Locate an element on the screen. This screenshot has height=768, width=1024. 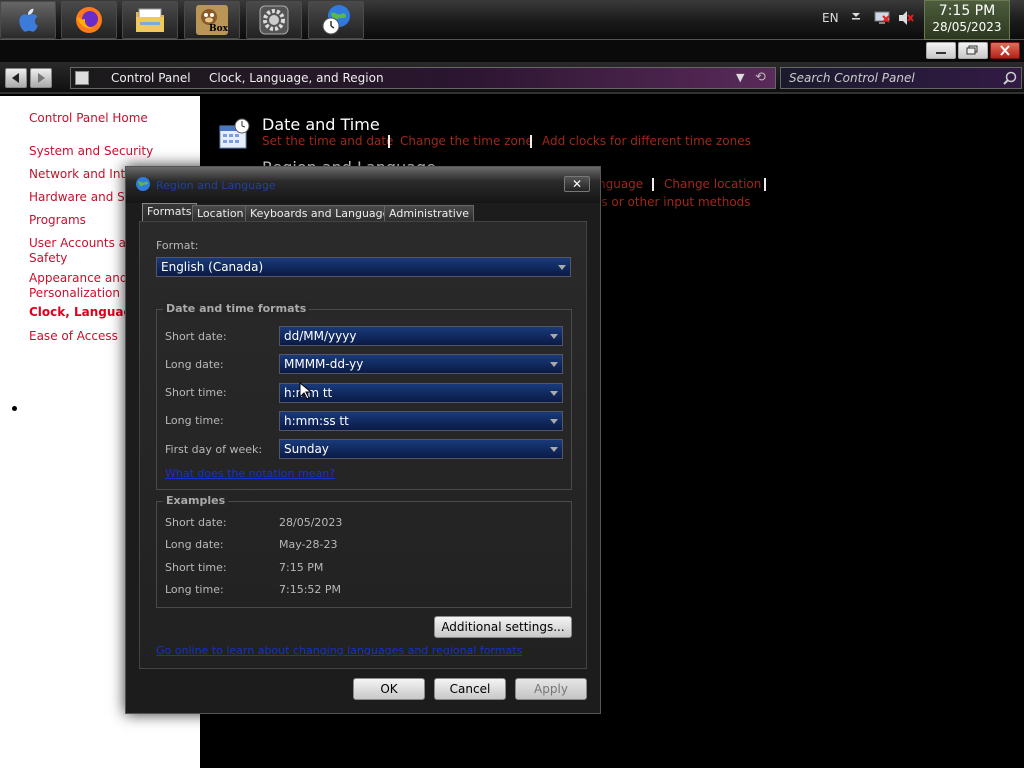
refresh-icon: ⟲ is located at coordinates (760, 77).